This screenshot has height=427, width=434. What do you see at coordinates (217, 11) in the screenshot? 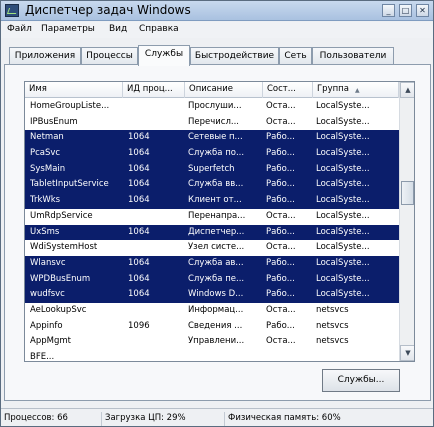
I see `title-bar: Диспетчер задач Windows _ □ ✕` at bounding box center [217, 11].